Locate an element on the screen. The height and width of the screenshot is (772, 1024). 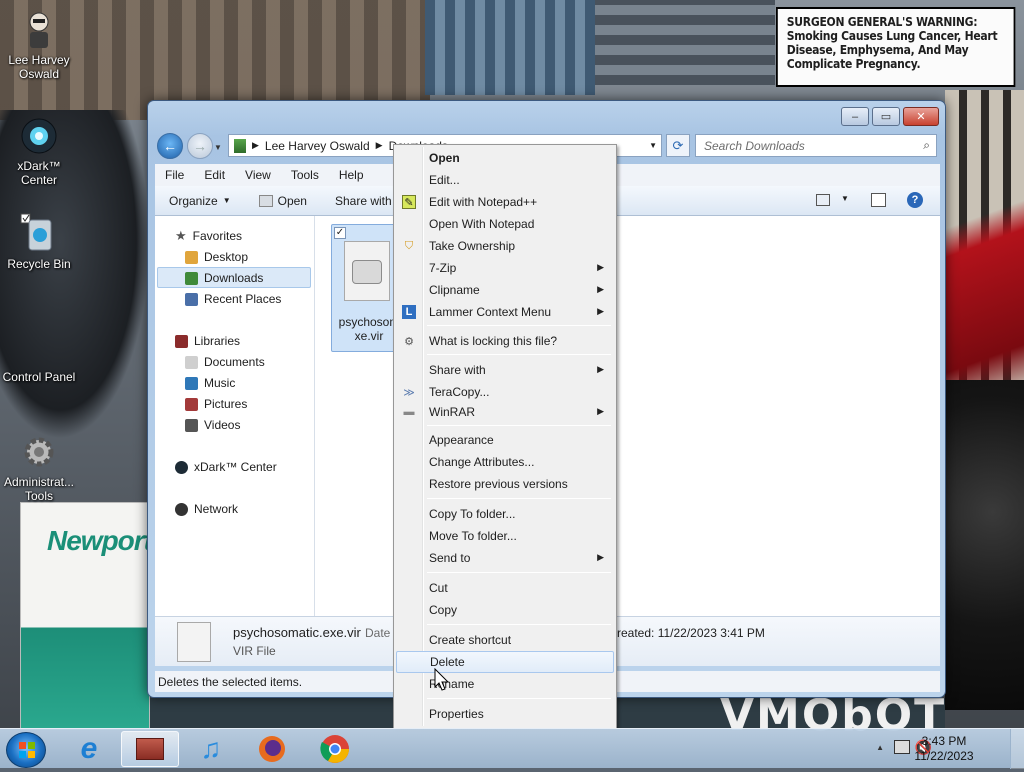
refresh-button: ⟳ is located at coordinates (678, 145).